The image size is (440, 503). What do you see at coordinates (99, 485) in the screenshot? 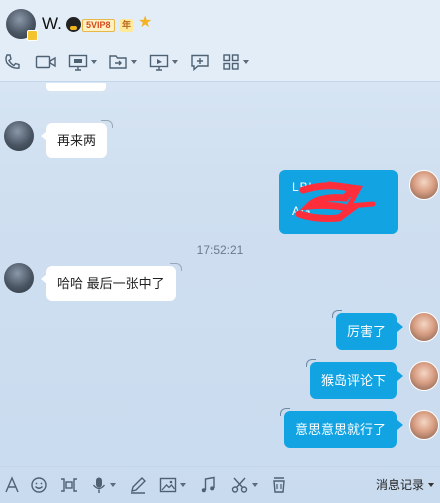
I see `voice-icon` at bounding box center [99, 485].